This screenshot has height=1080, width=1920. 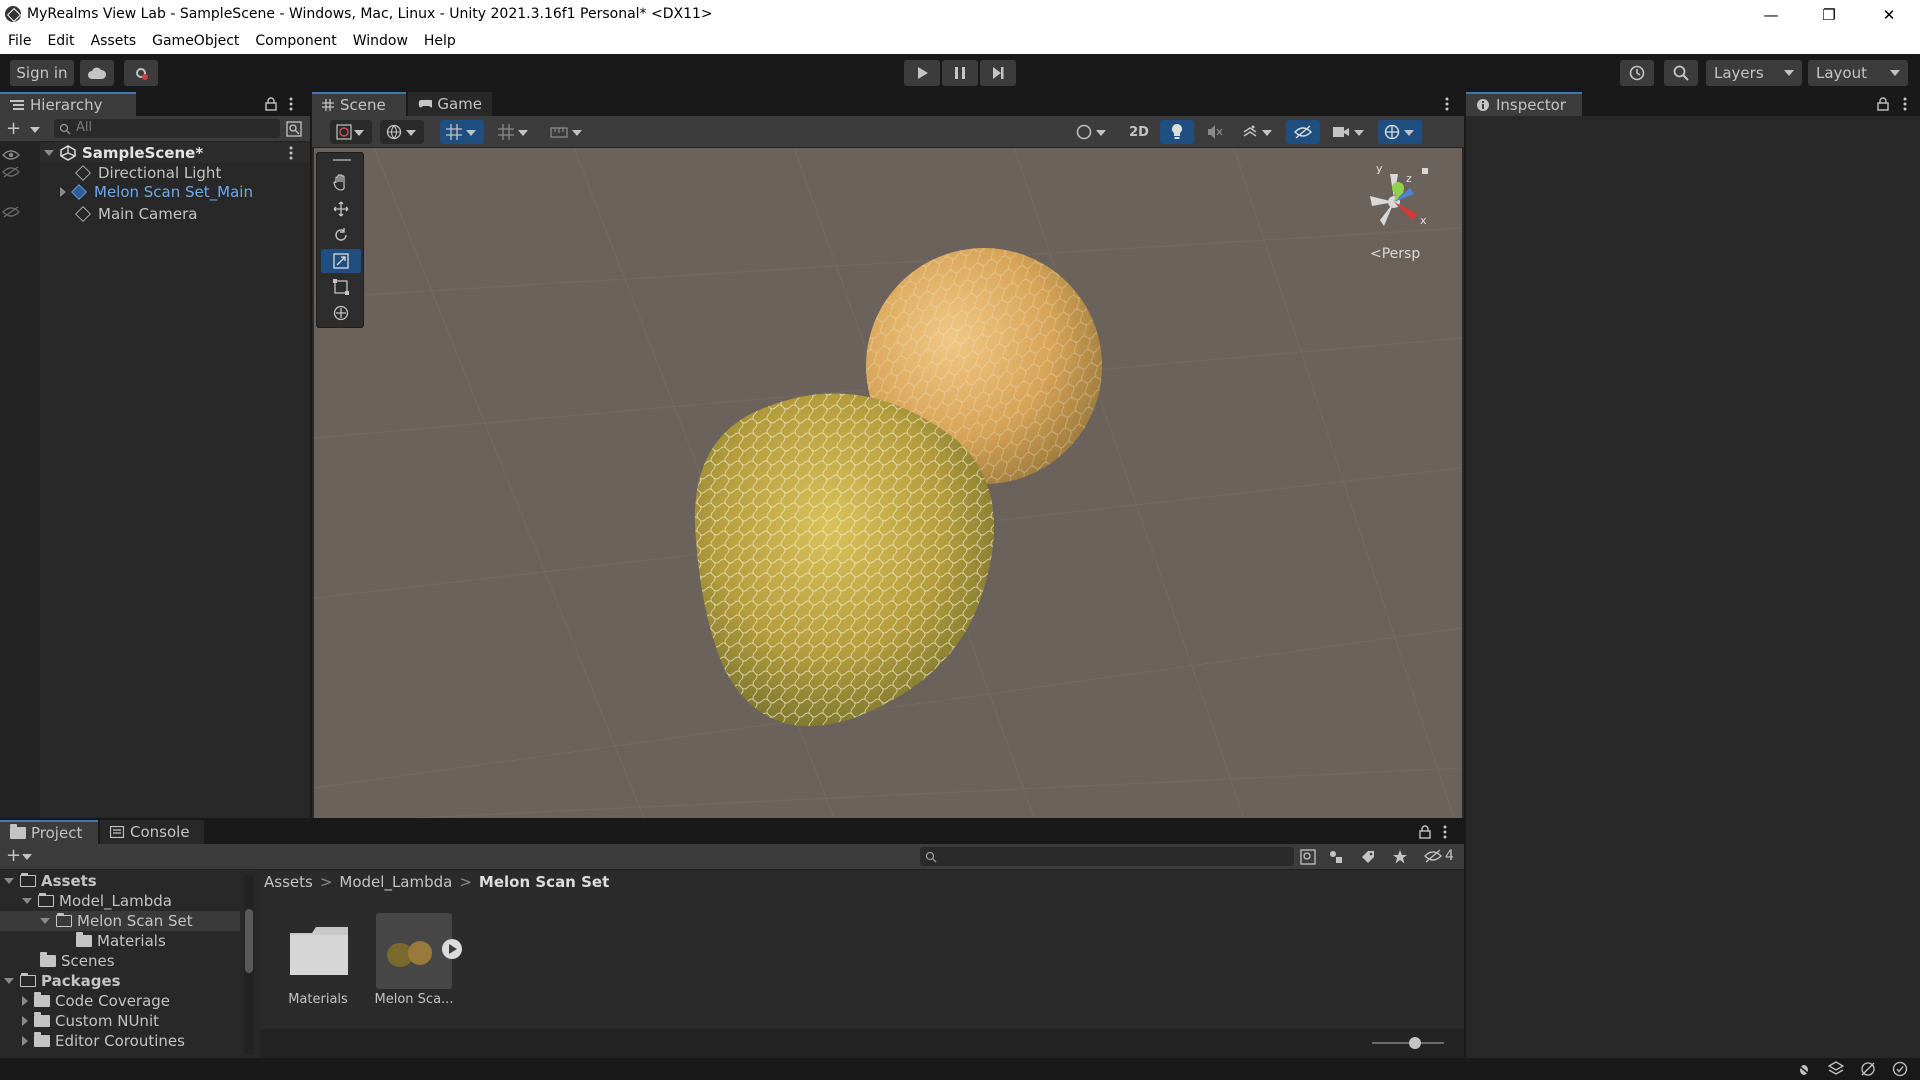 I want to click on debug-bug-icon, so click(x=1804, y=1069).